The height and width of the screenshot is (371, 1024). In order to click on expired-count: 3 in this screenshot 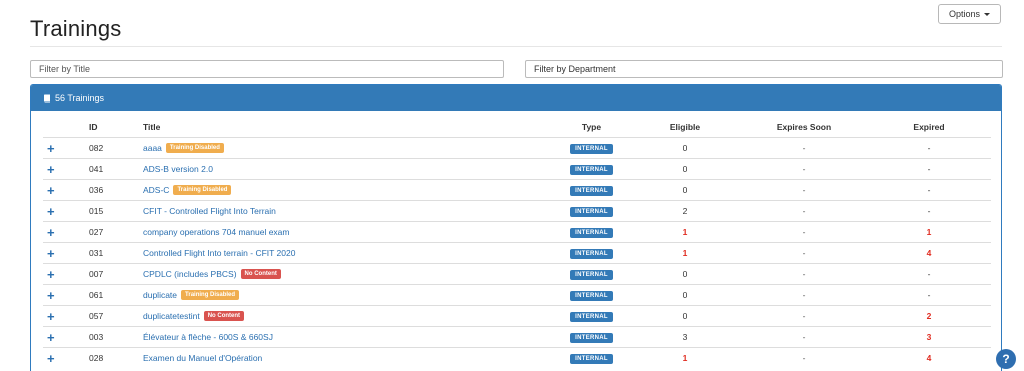, I will do `click(929, 337)`.